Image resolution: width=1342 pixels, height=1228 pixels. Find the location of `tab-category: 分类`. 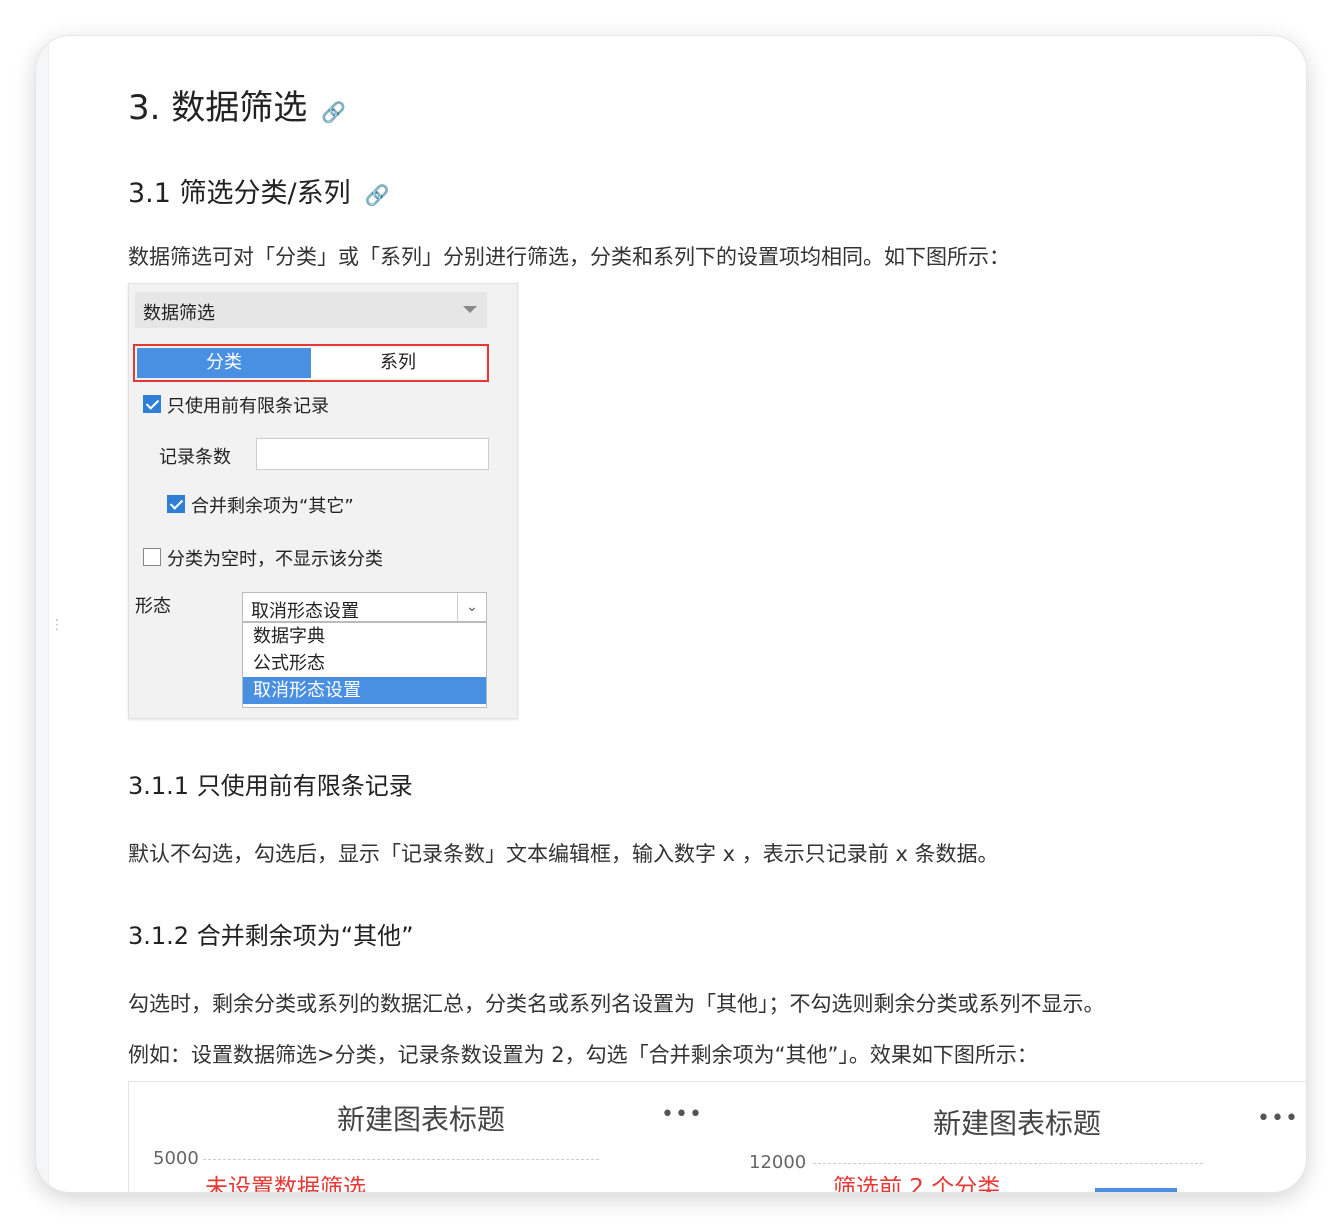

tab-category: 分类 is located at coordinates (224, 363).